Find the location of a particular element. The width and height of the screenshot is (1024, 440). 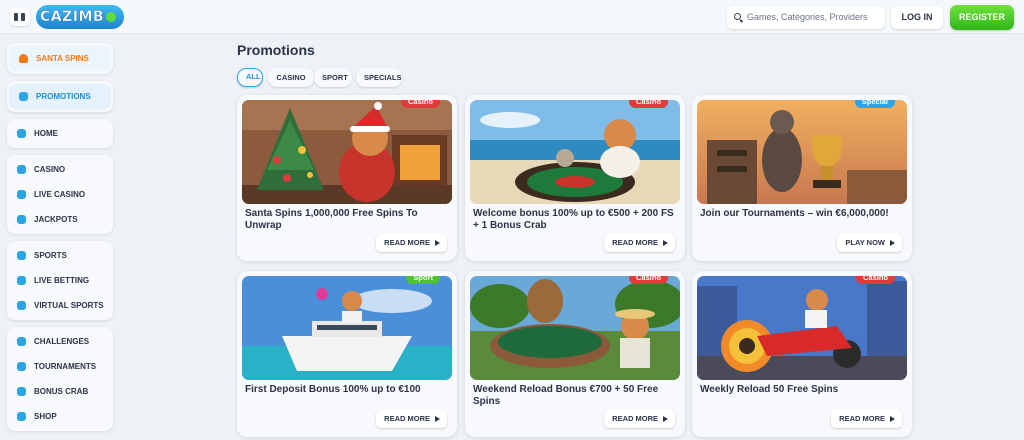

sidebar-item-label: TOURNAMENTS is located at coordinates (65, 366).